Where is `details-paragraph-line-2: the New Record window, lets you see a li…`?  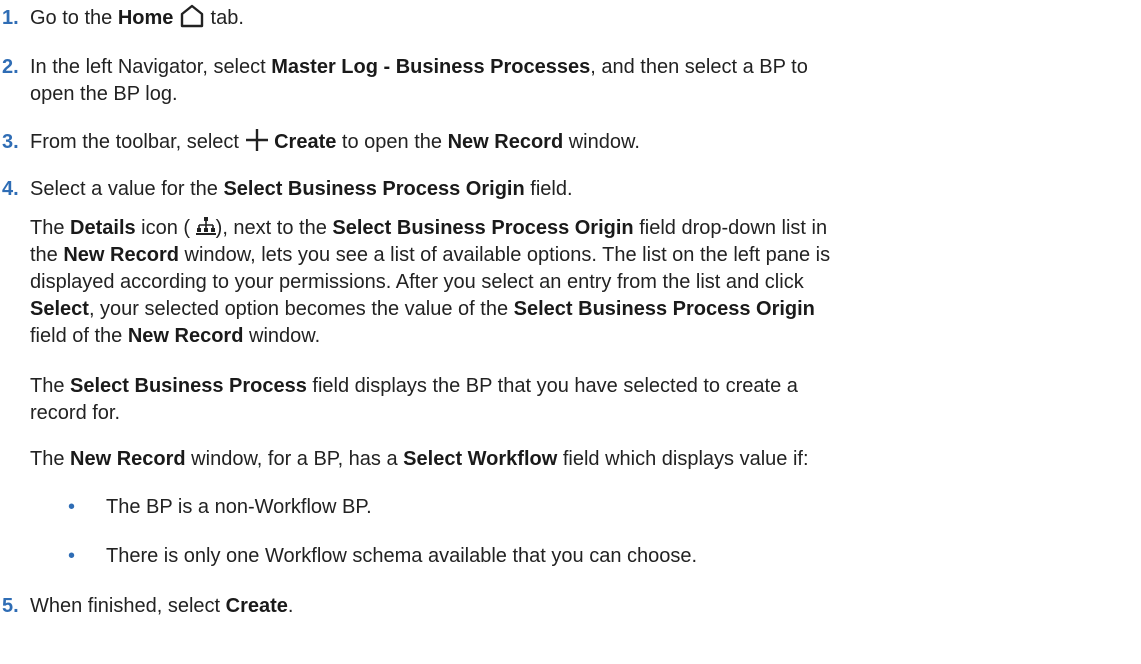
details-paragraph-line-2: the New Record window, lets you see a li… is located at coordinates (430, 255).